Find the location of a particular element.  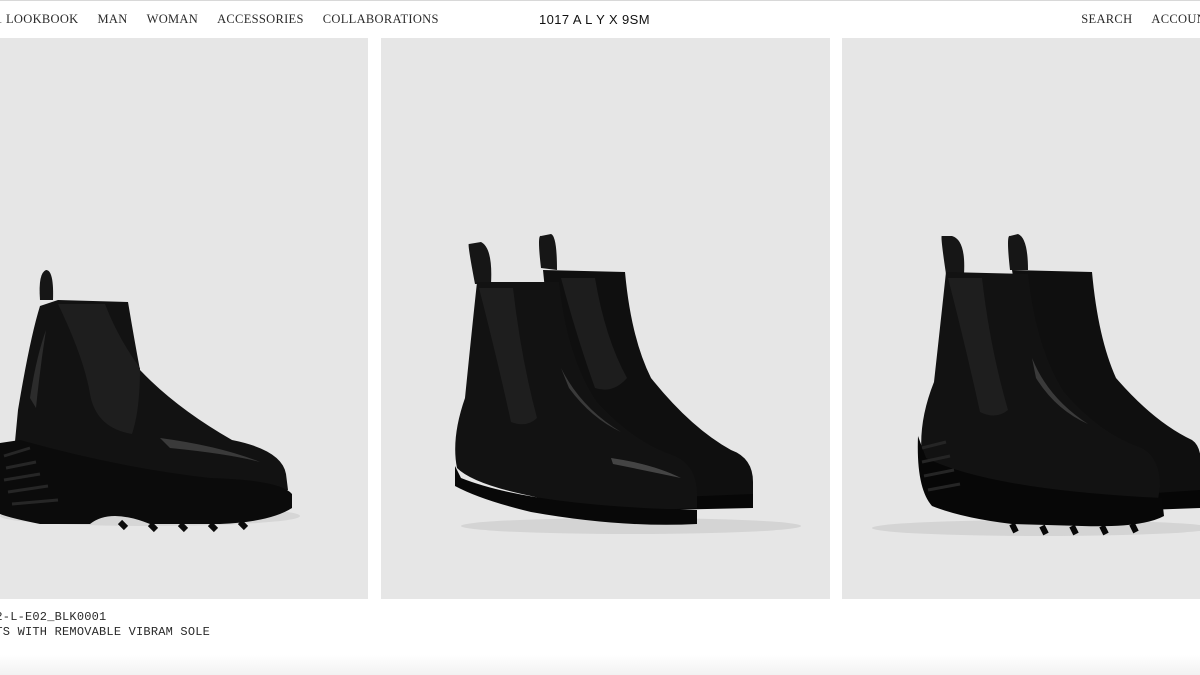

nav-collaborations-link: COLLABORATIONS is located at coordinates (381, 19).